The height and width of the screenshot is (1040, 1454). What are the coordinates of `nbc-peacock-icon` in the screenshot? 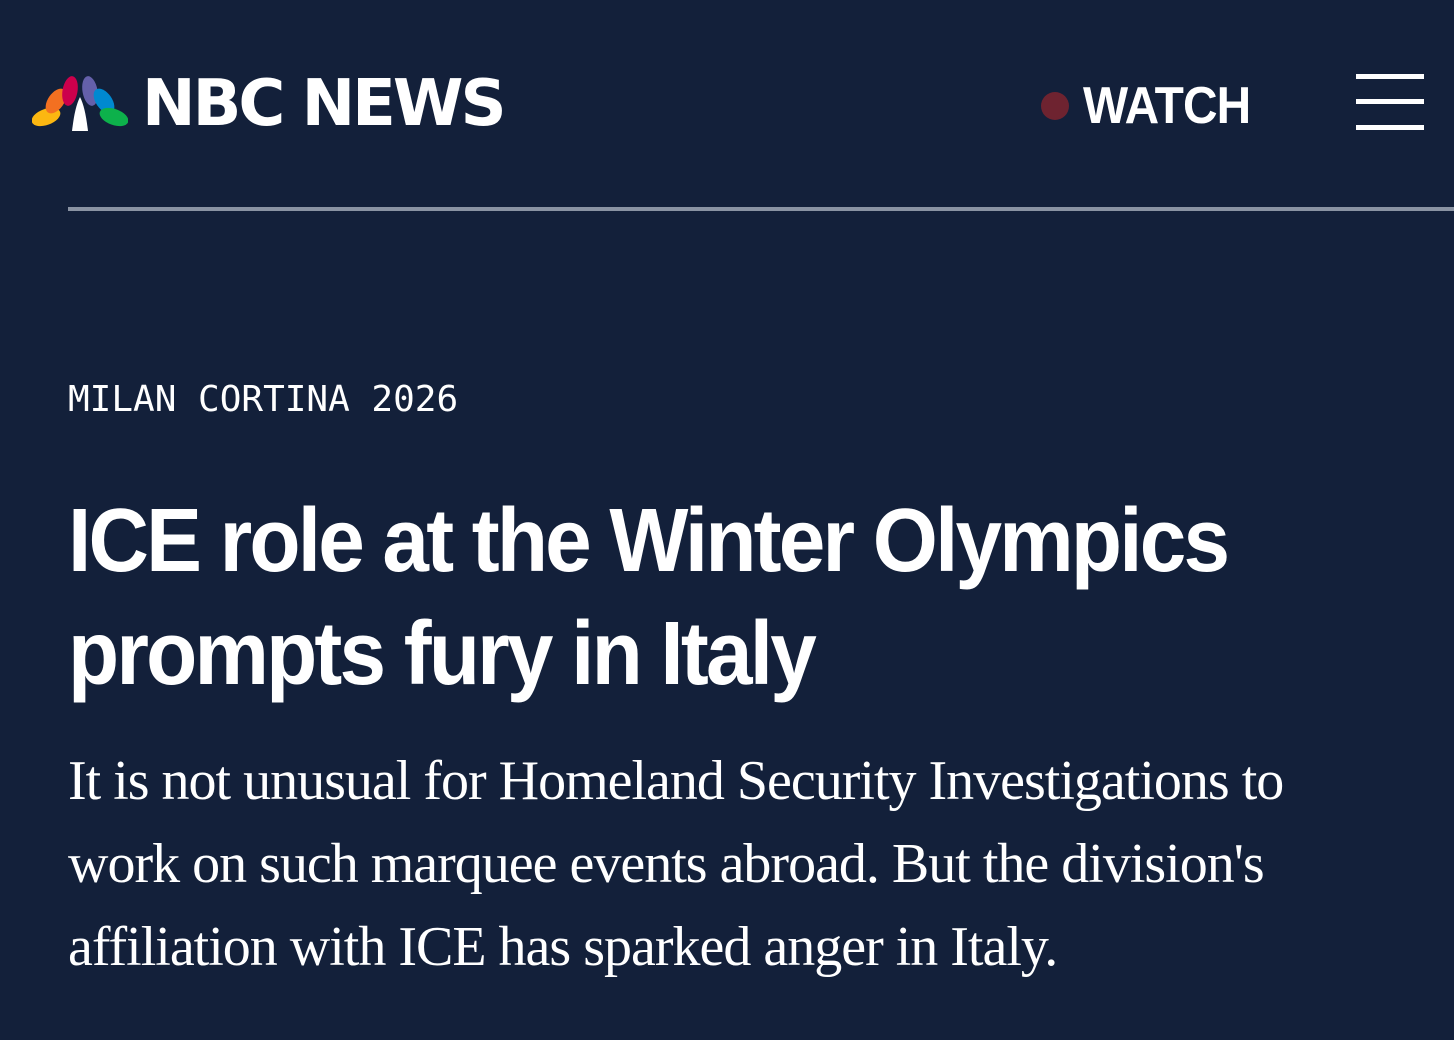 It's located at (80, 103).